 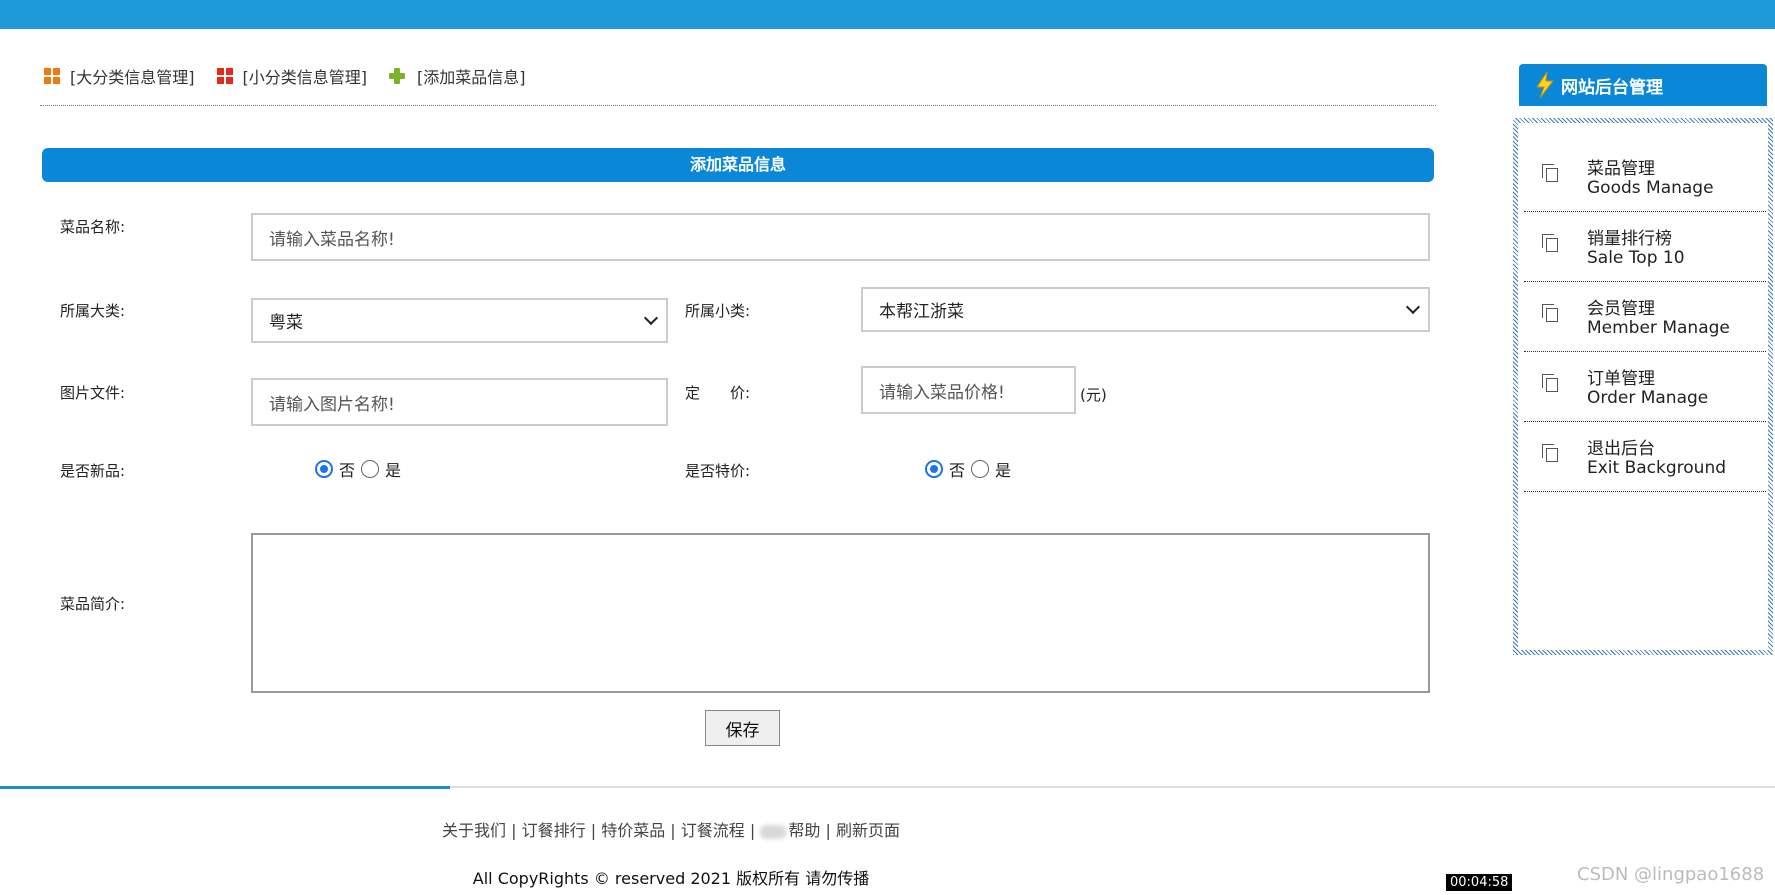 I want to click on big-category-label: 所属大类:, so click(x=93, y=311).